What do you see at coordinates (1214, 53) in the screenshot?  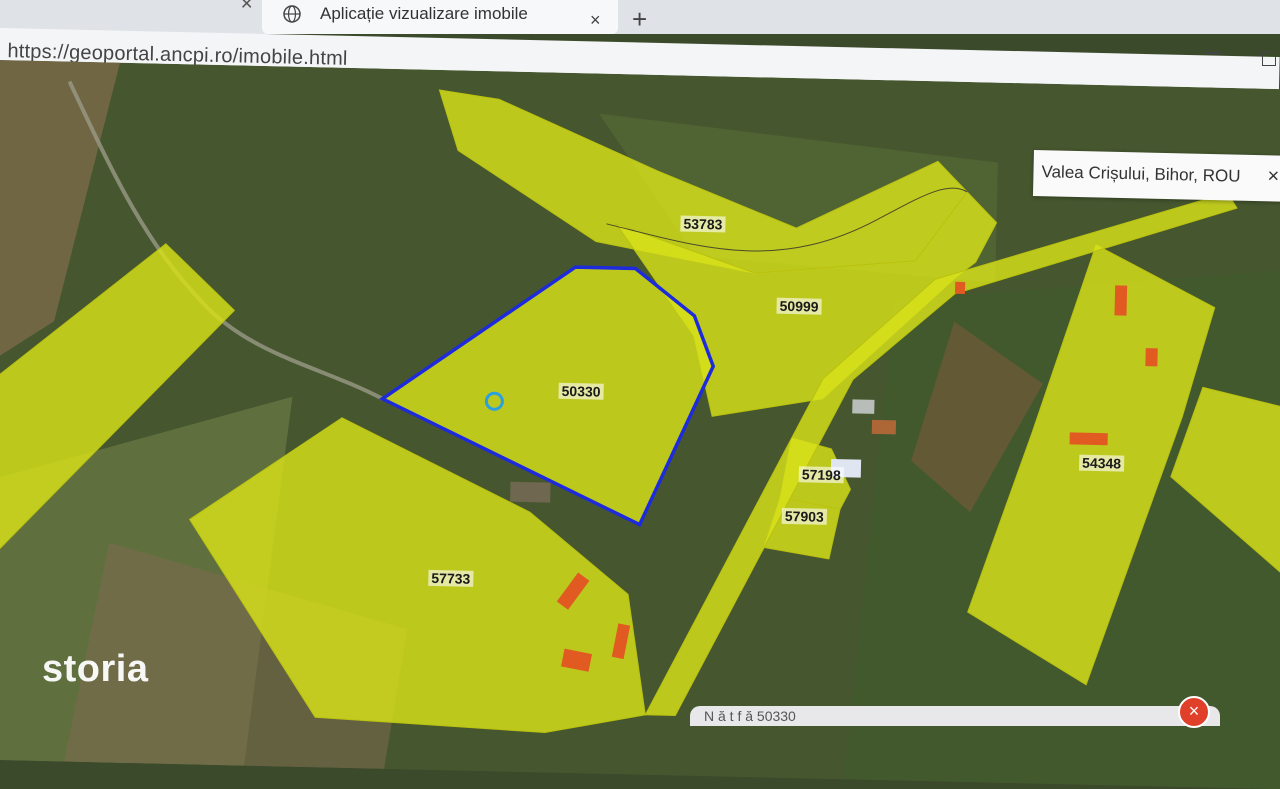 I see `minimize-icon` at bounding box center [1214, 53].